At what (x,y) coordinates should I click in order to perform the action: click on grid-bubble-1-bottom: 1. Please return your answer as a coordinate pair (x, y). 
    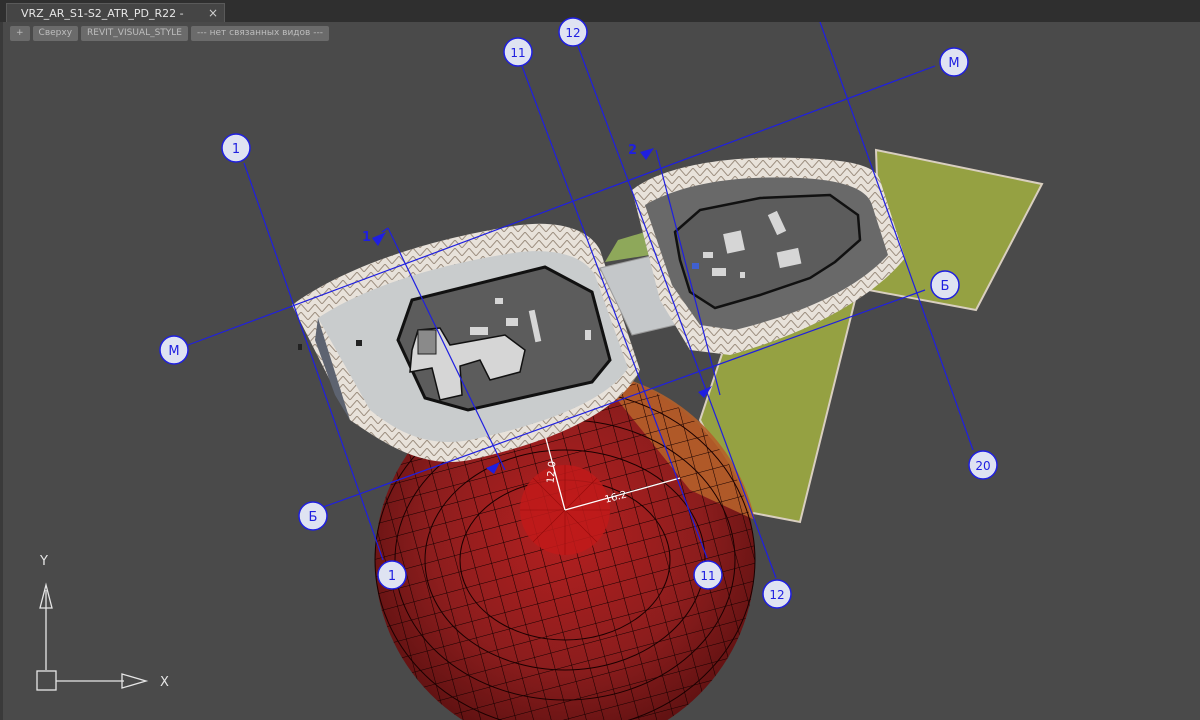
    Looking at the image, I should click on (392, 575).